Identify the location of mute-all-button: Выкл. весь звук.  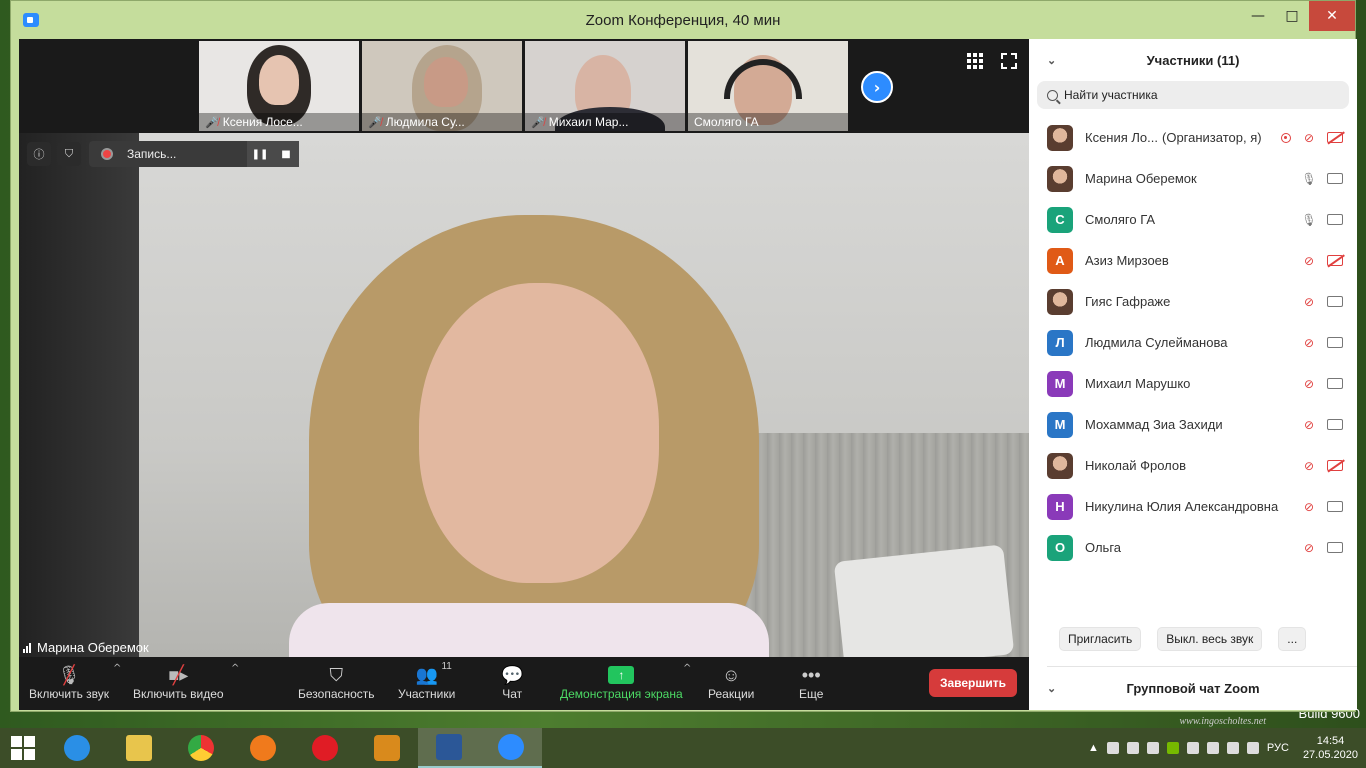
(1210, 639).